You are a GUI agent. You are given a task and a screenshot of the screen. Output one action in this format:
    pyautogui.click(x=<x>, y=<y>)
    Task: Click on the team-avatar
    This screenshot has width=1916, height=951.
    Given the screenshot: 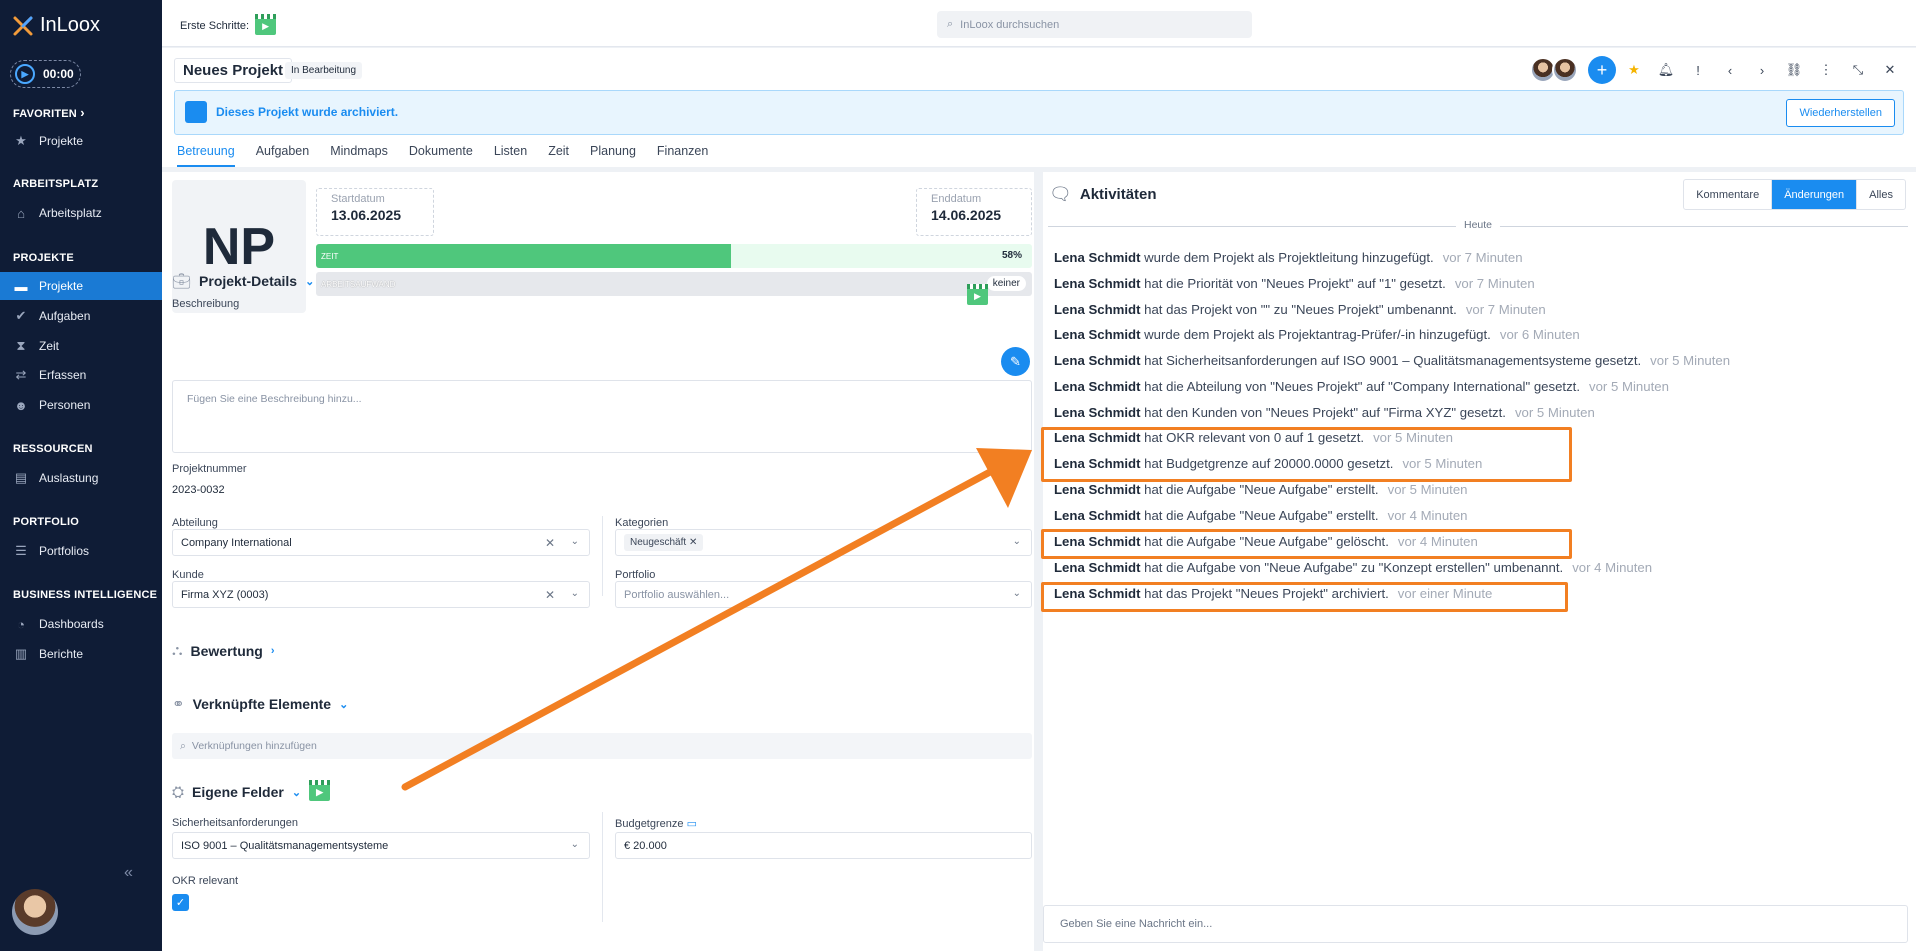 What is the action you would take?
    pyautogui.click(x=1565, y=70)
    